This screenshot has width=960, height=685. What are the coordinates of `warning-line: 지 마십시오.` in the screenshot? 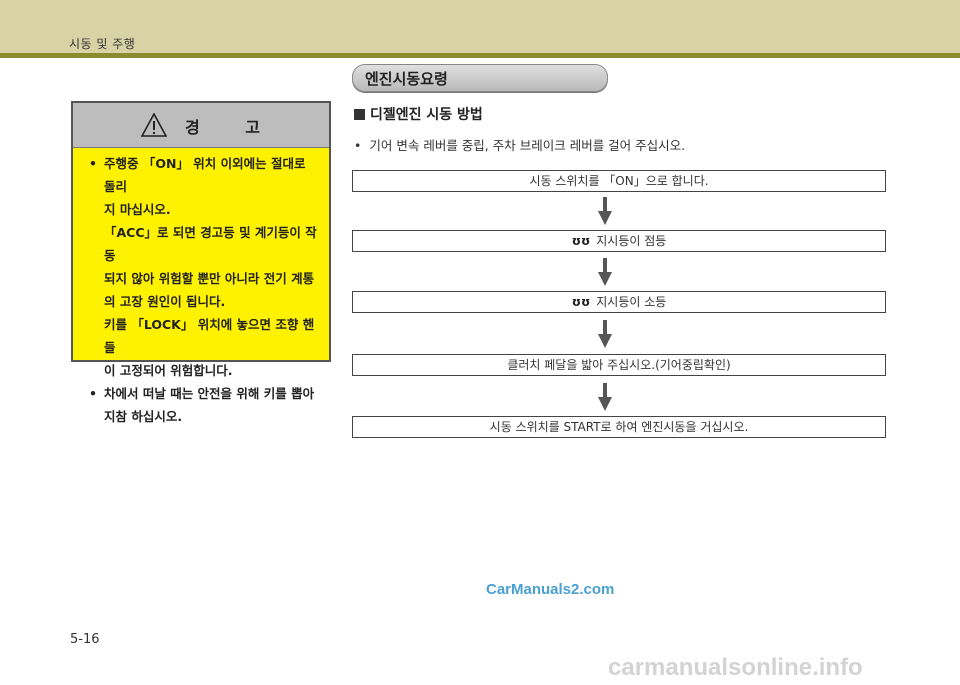 It's located at (137, 209).